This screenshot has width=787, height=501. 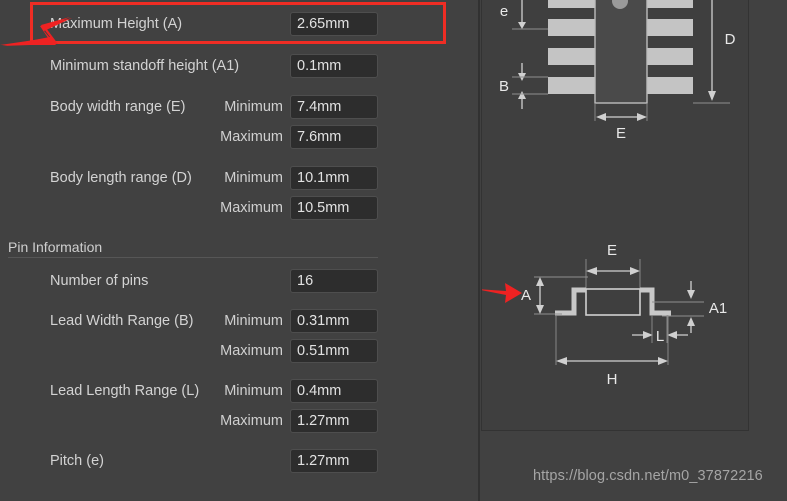 What do you see at coordinates (479, 250) in the screenshot?
I see `panel-divider` at bounding box center [479, 250].